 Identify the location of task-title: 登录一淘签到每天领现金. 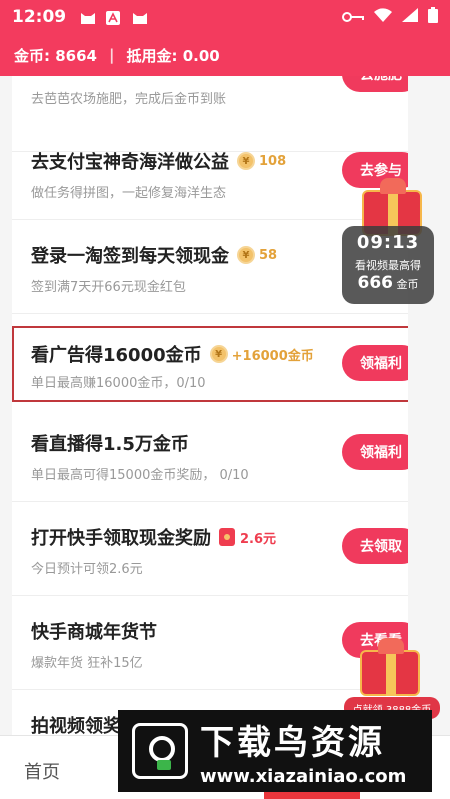
(130, 256).